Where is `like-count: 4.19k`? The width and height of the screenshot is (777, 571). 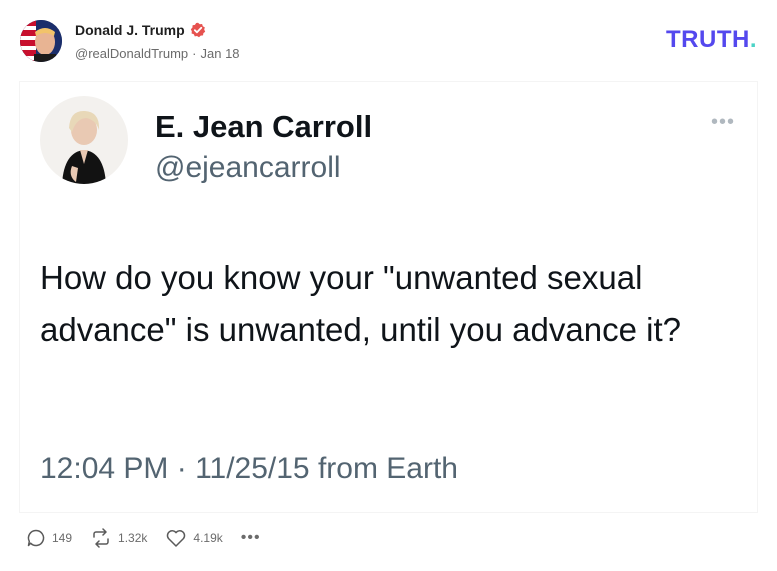
like-count: 4.19k is located at coordinates (208, 538).